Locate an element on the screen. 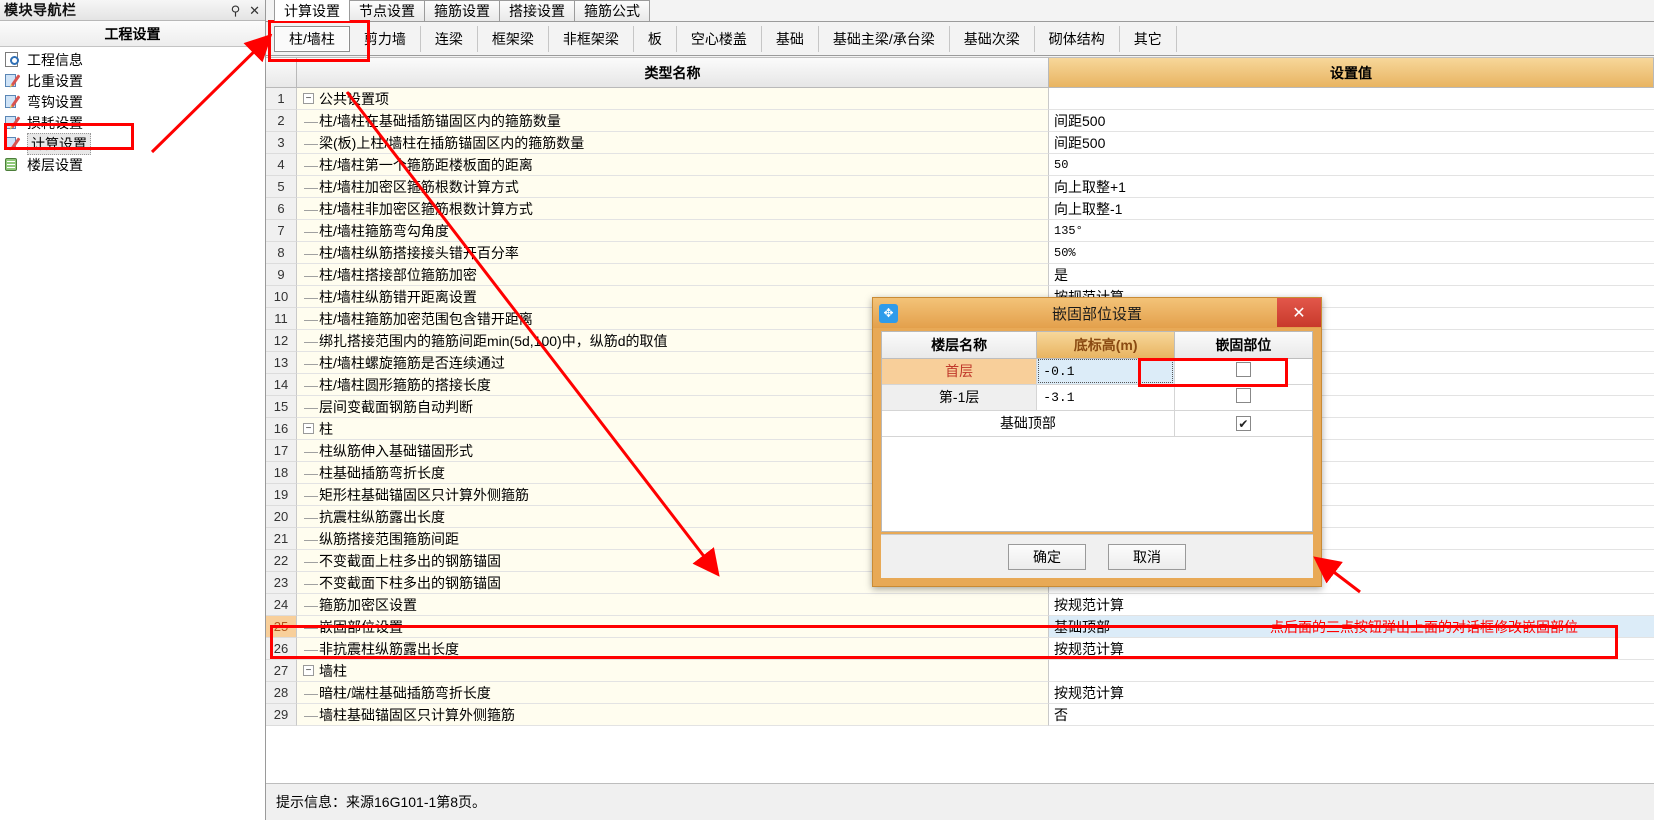  sidebar-item-loss-settings: 损耗设置 is located at coordinates (132, 122).